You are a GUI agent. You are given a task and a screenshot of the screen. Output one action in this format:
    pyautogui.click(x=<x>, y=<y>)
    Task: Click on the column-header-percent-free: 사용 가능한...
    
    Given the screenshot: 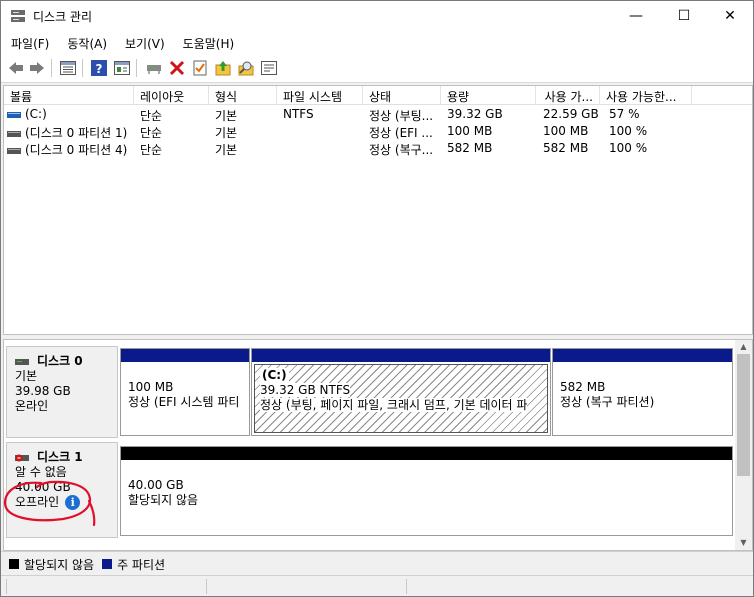 What is the action you would take?
    pyautogui.click(x=646, y=95)
    